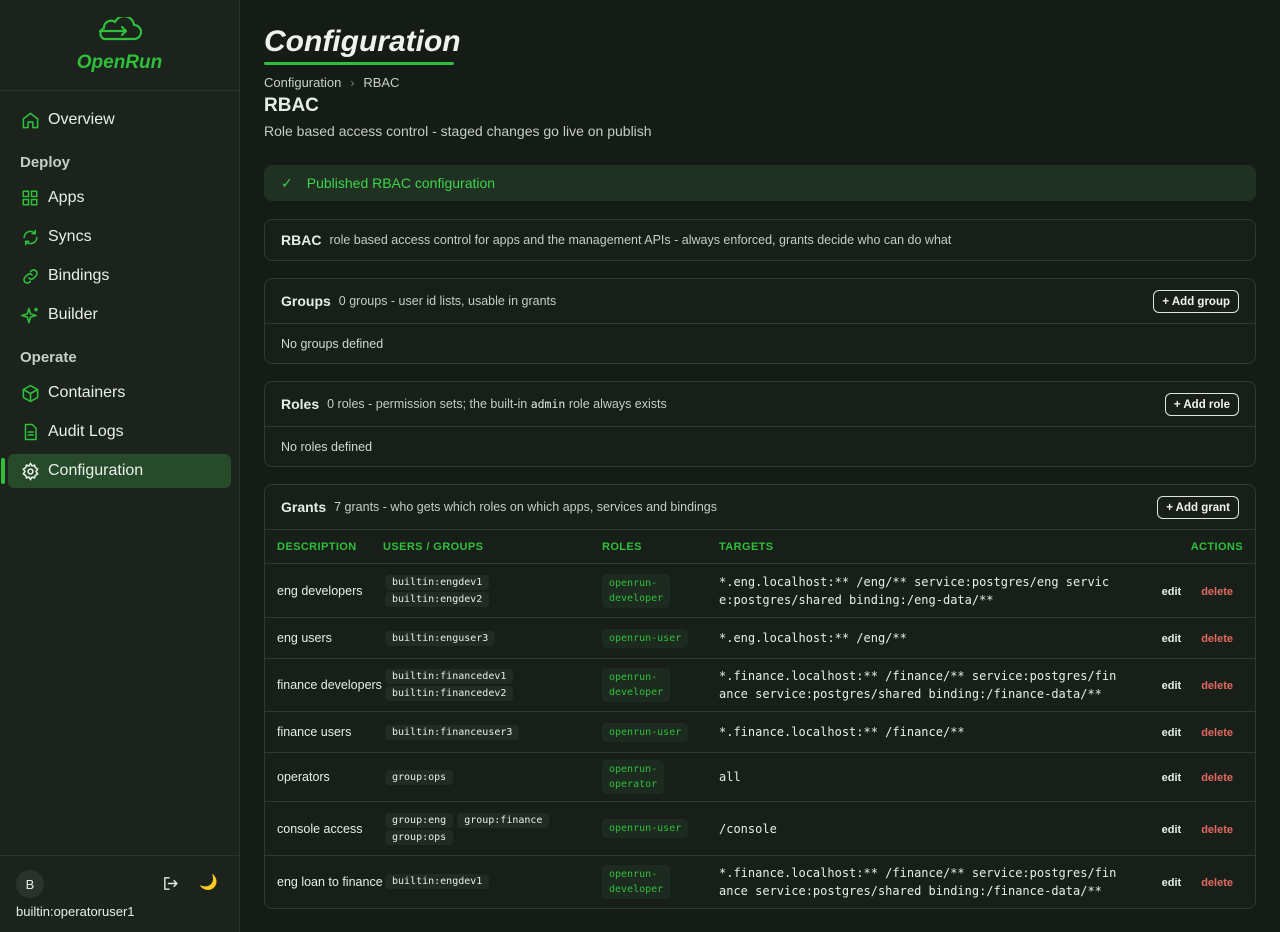 Image resolution: width=1280 pixels, height=932 pixels. I want to click on grant-role-cell: openrun- operator, so click(660, 777).